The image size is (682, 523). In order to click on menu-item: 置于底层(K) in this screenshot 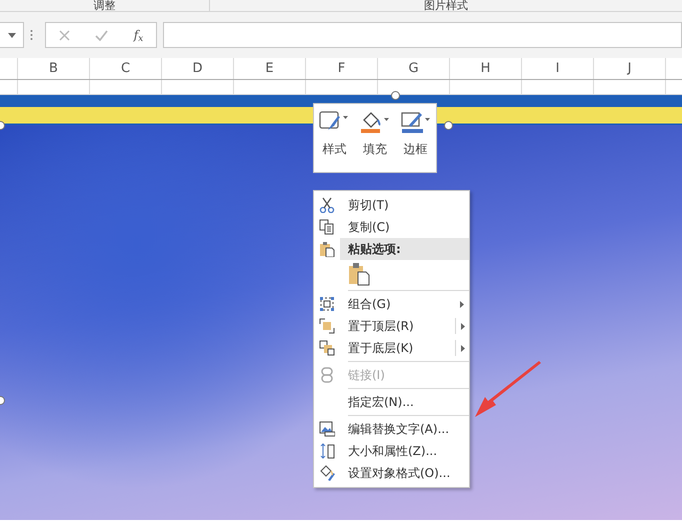, I will do `click(391, 348)`.